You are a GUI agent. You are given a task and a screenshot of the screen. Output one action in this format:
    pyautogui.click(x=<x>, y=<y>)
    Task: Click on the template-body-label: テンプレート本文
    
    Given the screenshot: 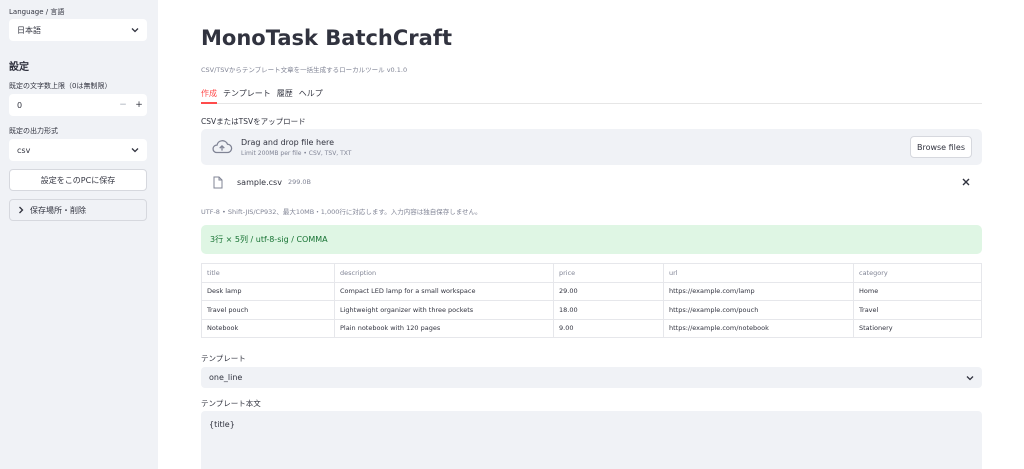 What is the action you would take?
    pyautogui.click(x=231, y=403)
    